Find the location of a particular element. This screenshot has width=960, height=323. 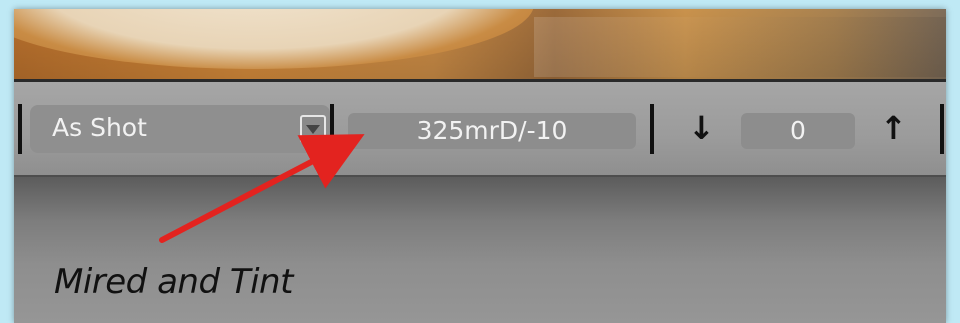

arrow-down-icon: ↓ is located at coordinates (701, 128).